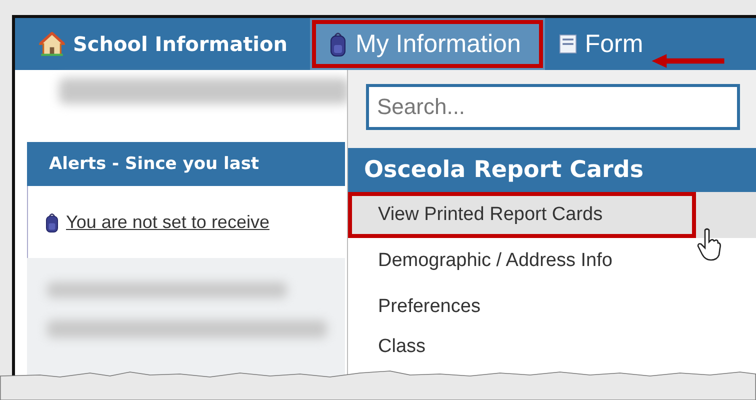 The image size is (756, 400). Describe the element at coordinates (552, 170) in the screenshot. I see `menu-section-title: Osceola Report Cards` at that location.